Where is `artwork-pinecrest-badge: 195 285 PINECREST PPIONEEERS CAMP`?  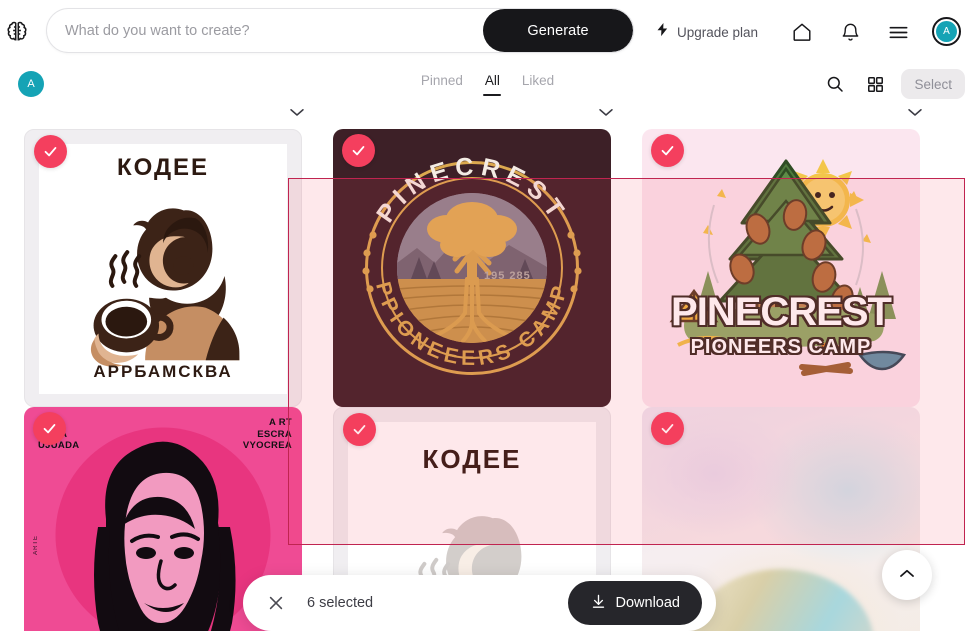
artwork-pinecrest-badge: 195 285 PINECREST PPIONEEERS CAMP is located at coordinates (472, 268).